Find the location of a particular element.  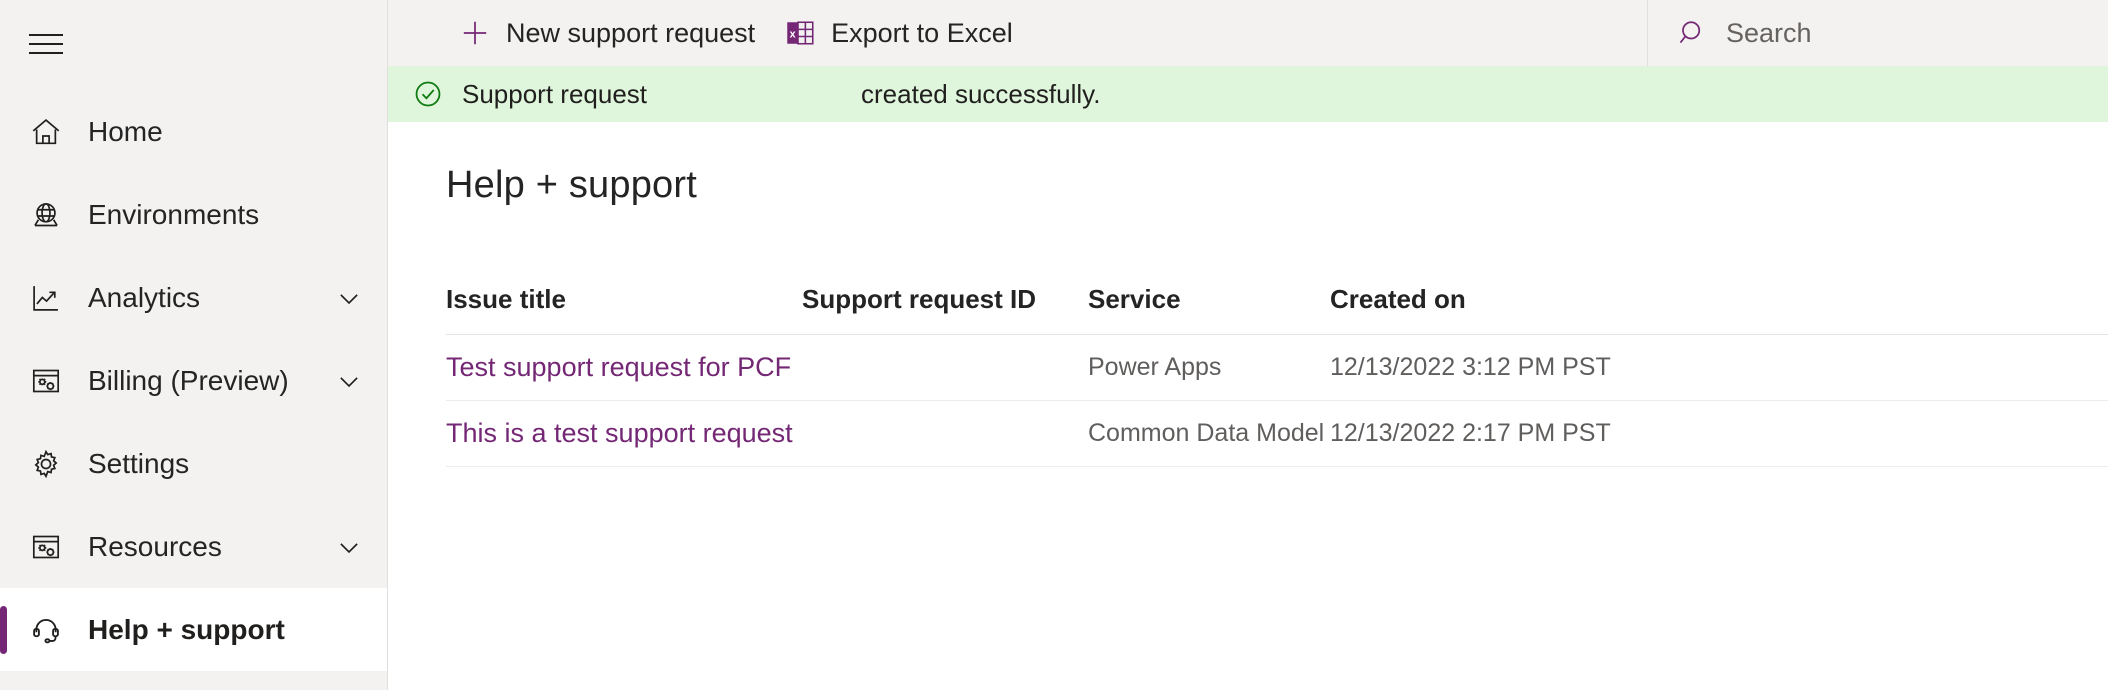

issue-title-link: This is a test support request is located at coordinates (619, 433).